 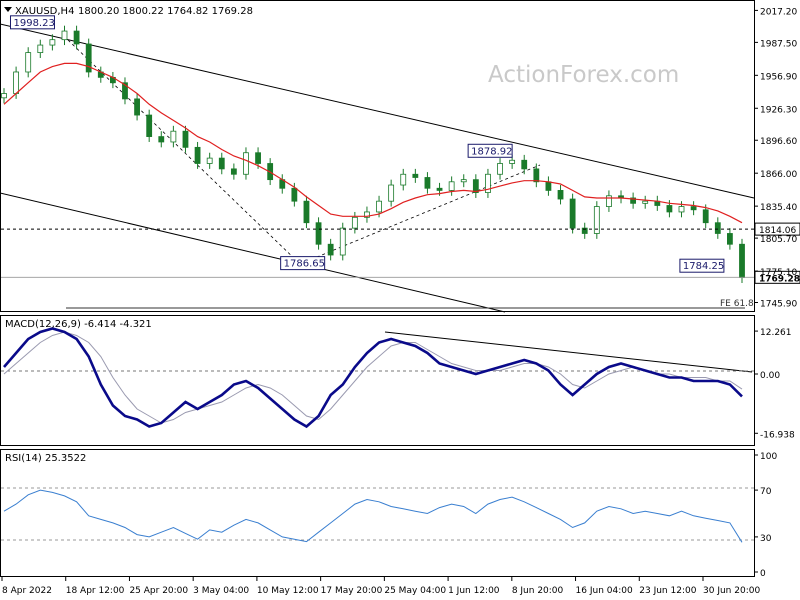 What do you see at coordinates (778, 273) in the screenshot?
I see `y-tick-label: 1775.10` at bounding box center [778, 273].